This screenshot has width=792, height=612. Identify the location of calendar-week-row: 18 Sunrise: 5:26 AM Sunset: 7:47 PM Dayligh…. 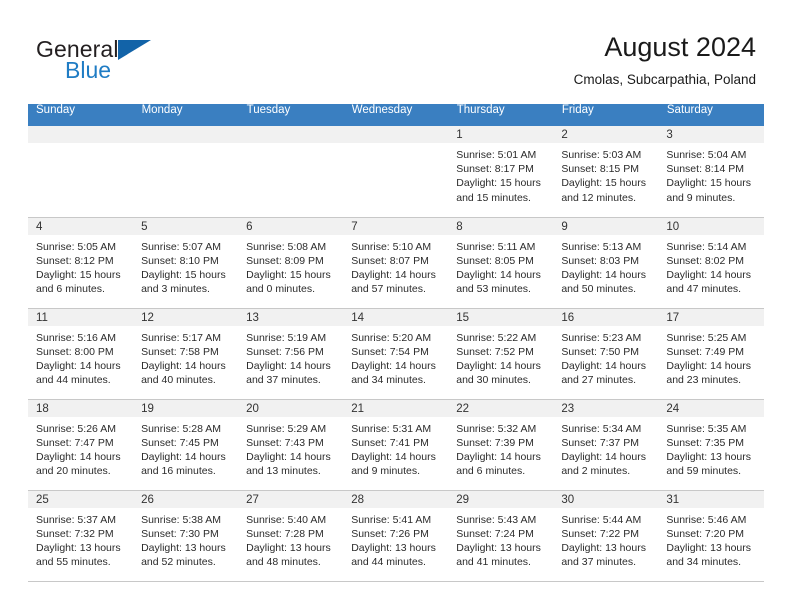
(396, 445).